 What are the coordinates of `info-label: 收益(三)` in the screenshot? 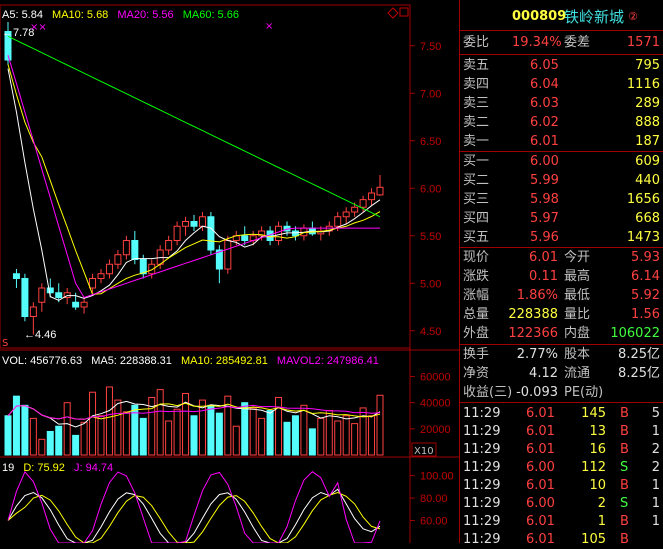 It's located at (488, 392).